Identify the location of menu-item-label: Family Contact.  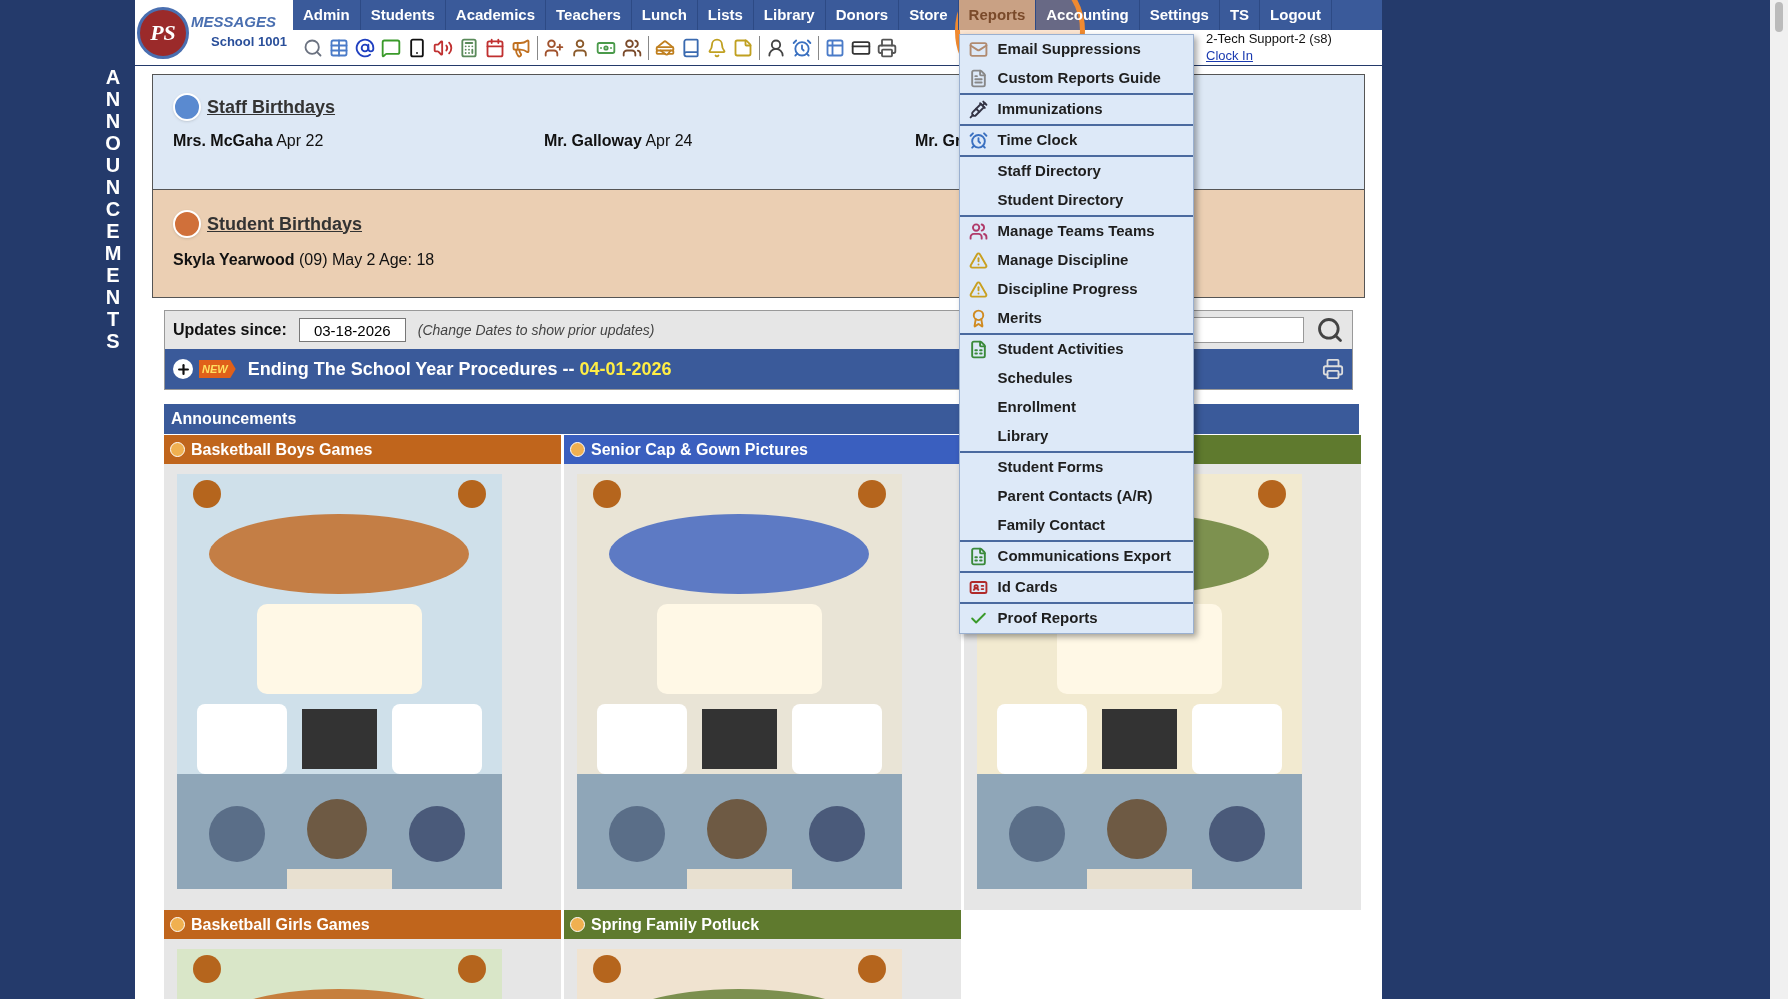
(1051, 525).